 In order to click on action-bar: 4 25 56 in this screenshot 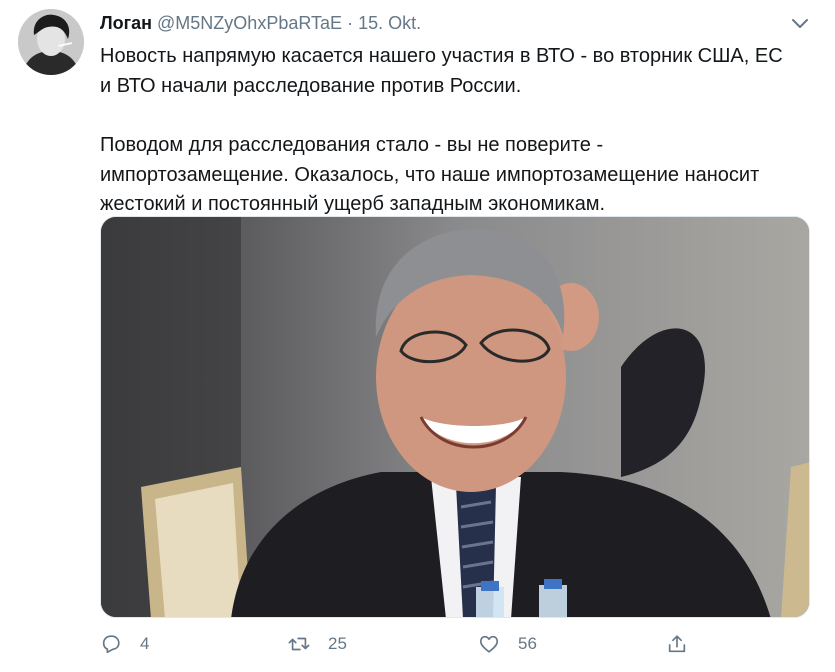, I will do `click(450, 644)`.